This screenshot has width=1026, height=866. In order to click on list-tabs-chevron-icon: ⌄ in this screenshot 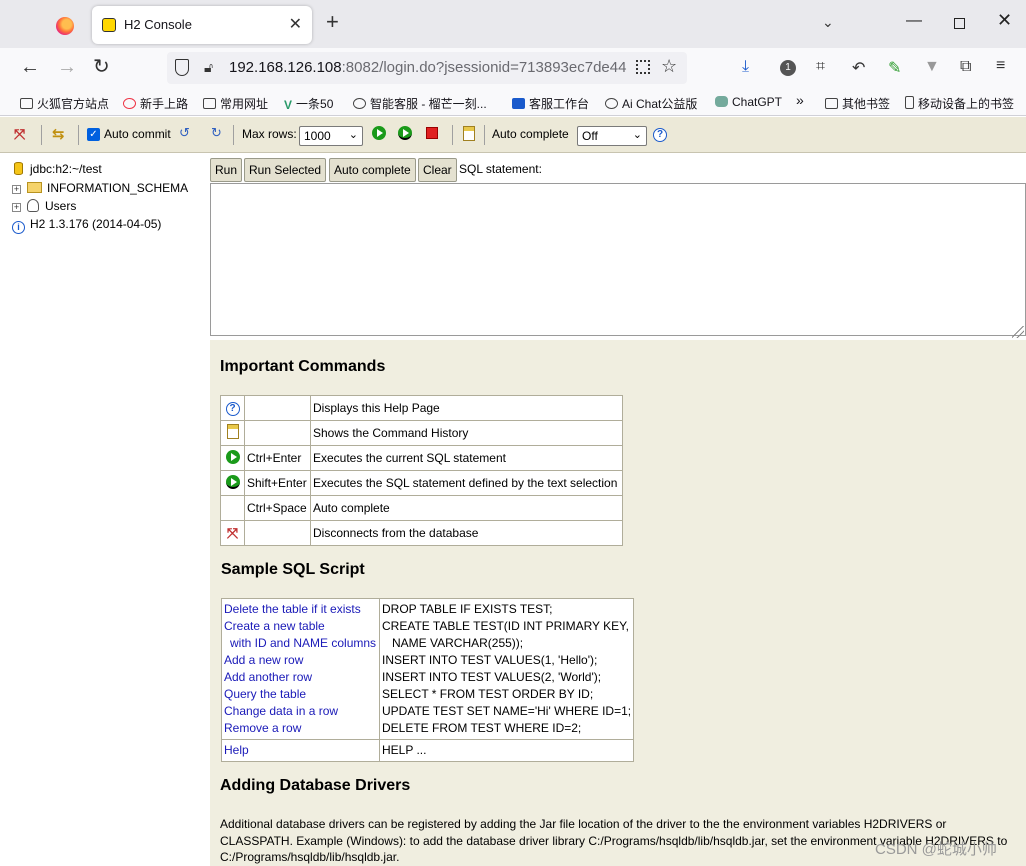, I will do `click(828, 22)`.